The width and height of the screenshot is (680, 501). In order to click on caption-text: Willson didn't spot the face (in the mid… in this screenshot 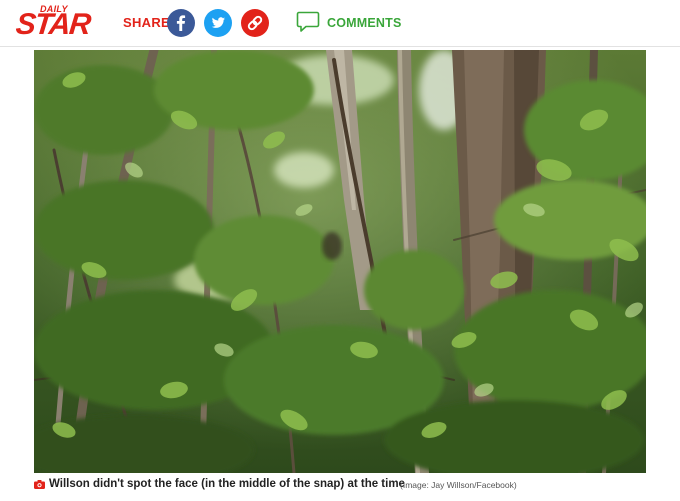, I will do `click(227, 484)`.